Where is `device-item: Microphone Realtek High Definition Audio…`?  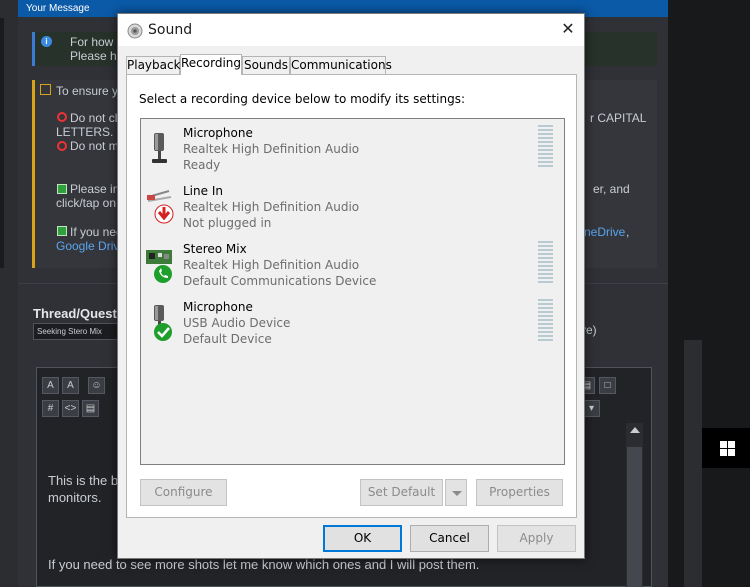
device-item: Microphone Realtek High Definition Audio… is located at coordinates (352, 148).